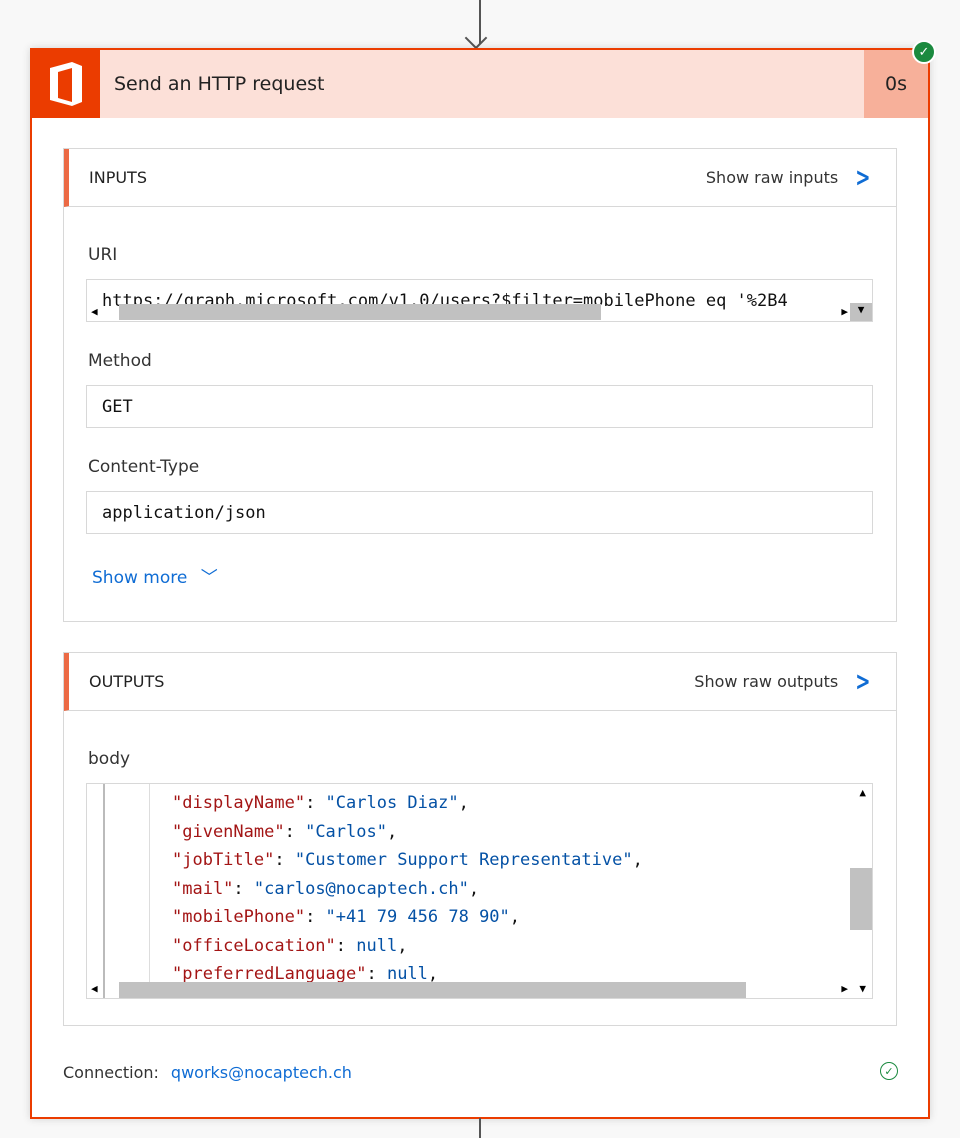 This screenshot has width=960, height=1138. What do you see at coordinates (889, 1071) in the screenshot?
I see `connection-ok-icon: ✓` at bounding box center [889, 1071].